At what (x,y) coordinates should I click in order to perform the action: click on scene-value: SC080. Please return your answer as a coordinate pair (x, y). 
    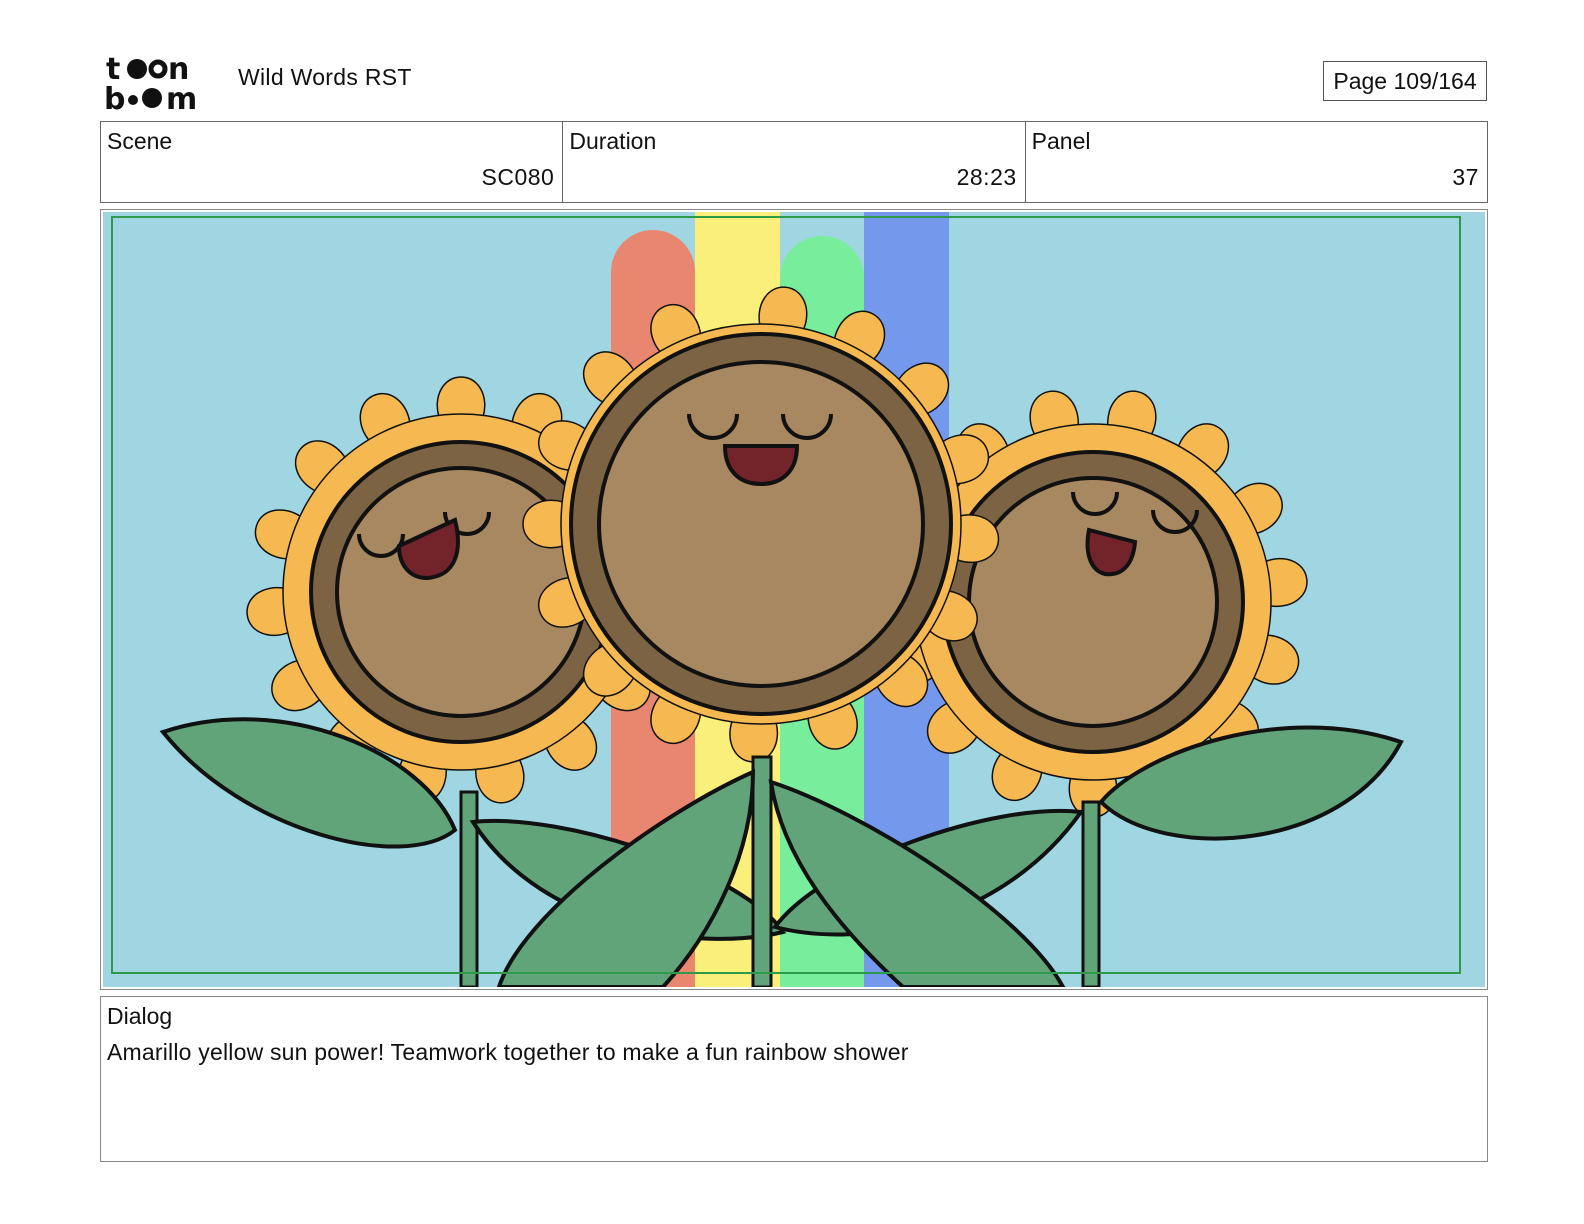
    Looking at the image, I should click on (518, 177).